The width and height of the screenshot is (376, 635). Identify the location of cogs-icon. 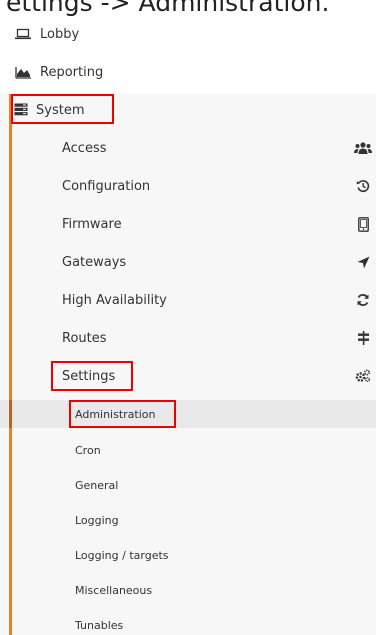
(363, 376).